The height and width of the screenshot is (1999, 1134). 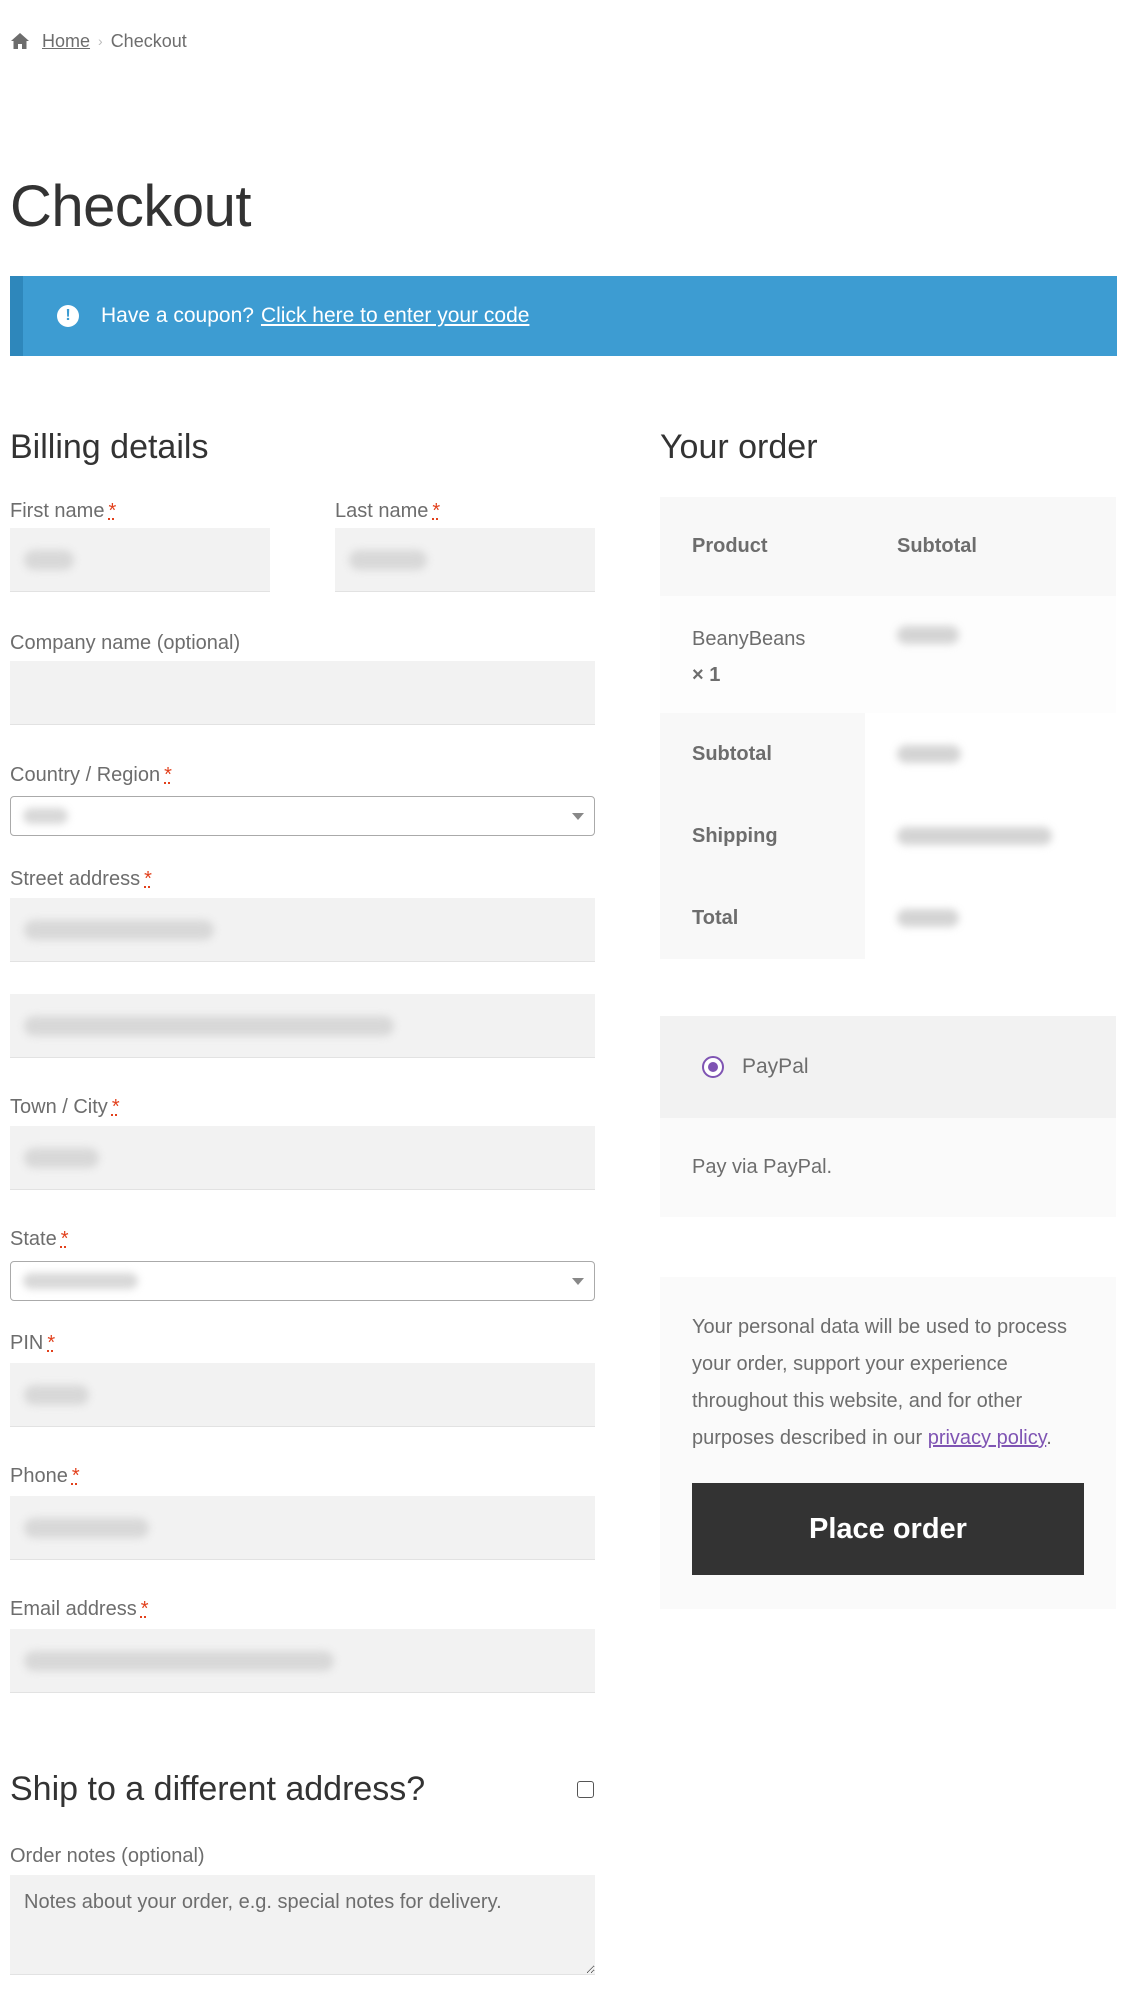 I want to click on order-line-item: BeanyBeans × 1, so click(x=888, y=654).